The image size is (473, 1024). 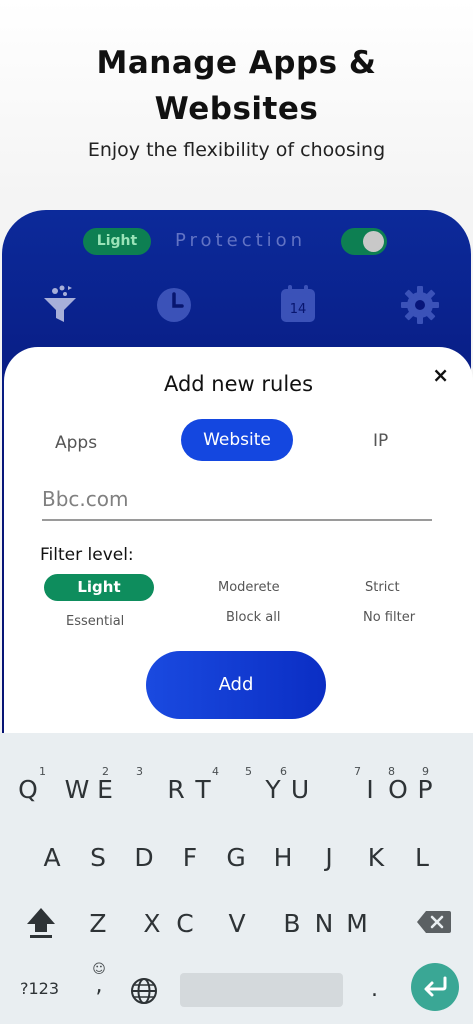 I want to click on protection-label: Protection, so click(x=241, y=240).